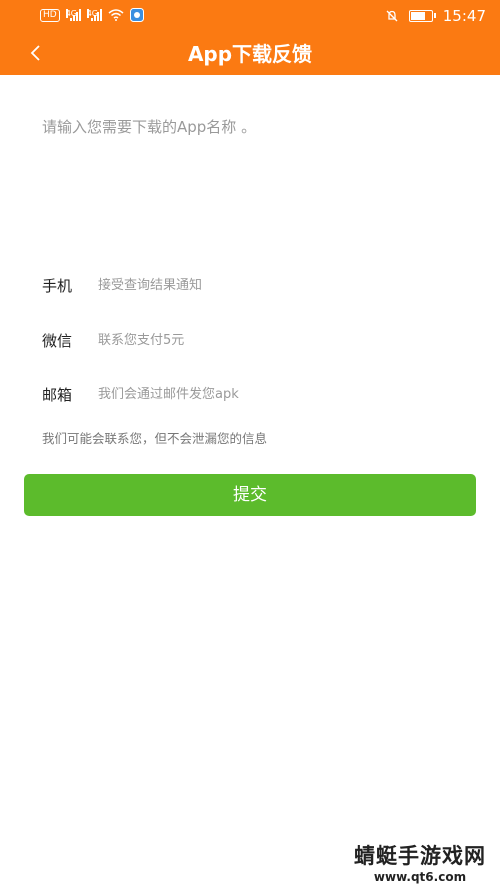 This screenshot has width=500, height=888. Describe the element at coordinates (464, 16) in the screenshot. I see `status-time: 15:47` at that location.